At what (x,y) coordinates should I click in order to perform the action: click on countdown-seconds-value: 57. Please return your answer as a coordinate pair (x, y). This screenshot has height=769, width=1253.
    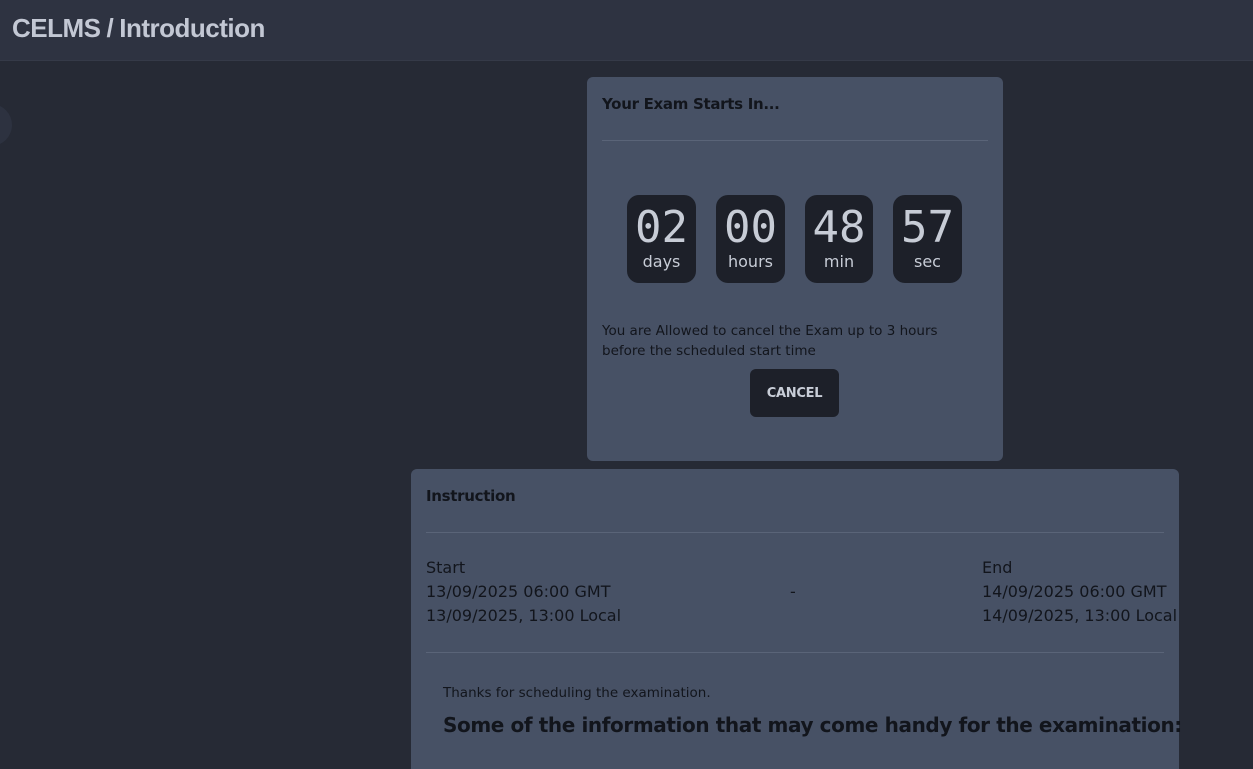
    Looking at the image, I should click on (927, 227).